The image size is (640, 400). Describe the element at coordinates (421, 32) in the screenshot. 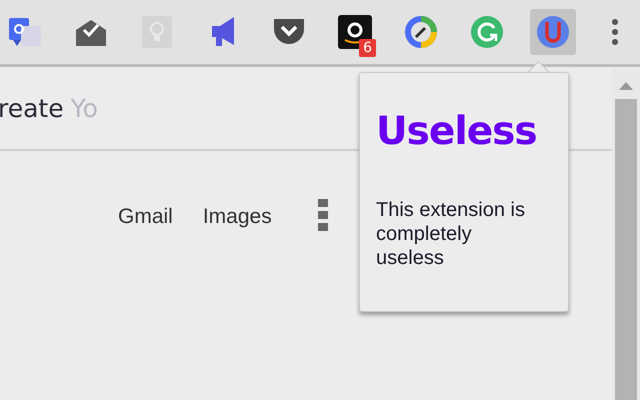

I see `pencil-circle-icon` at that location.